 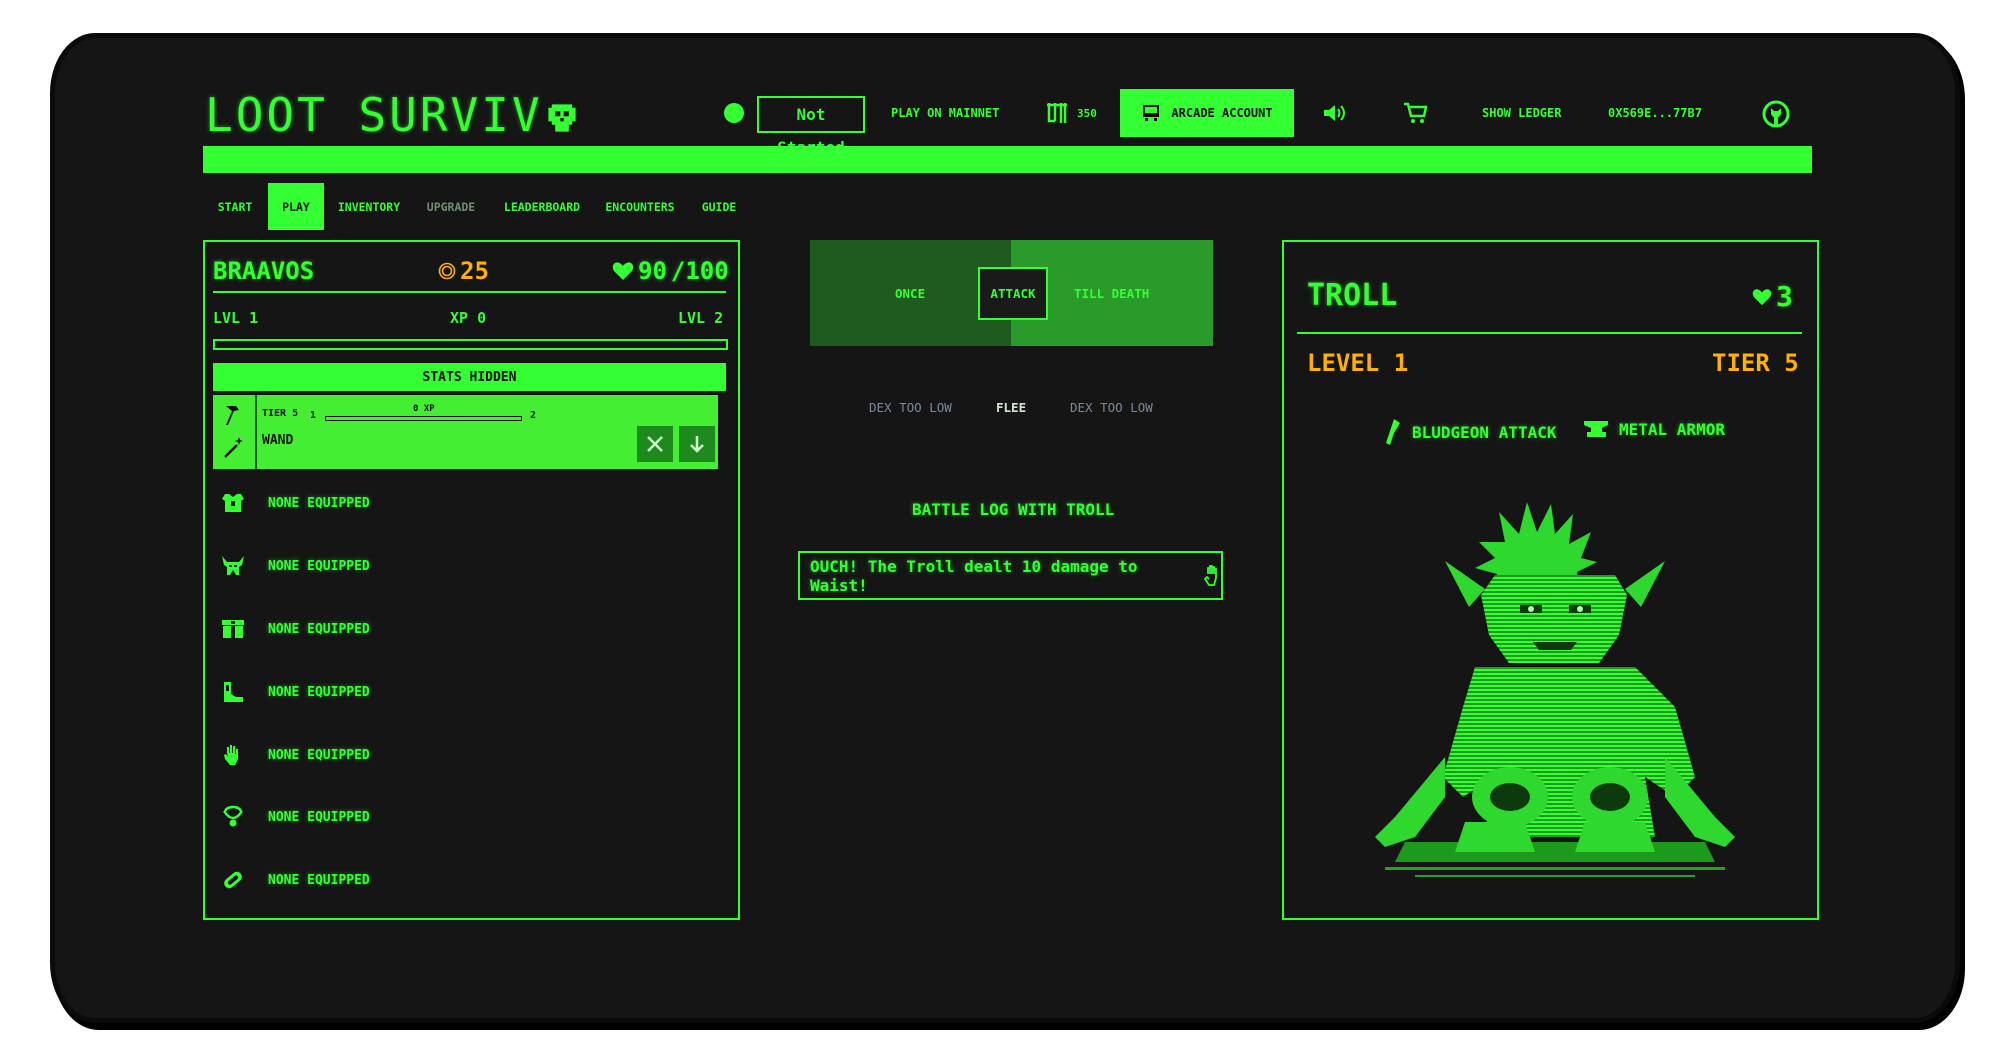 I want to click on arrow-down-icon, so click(x=697, y=444).